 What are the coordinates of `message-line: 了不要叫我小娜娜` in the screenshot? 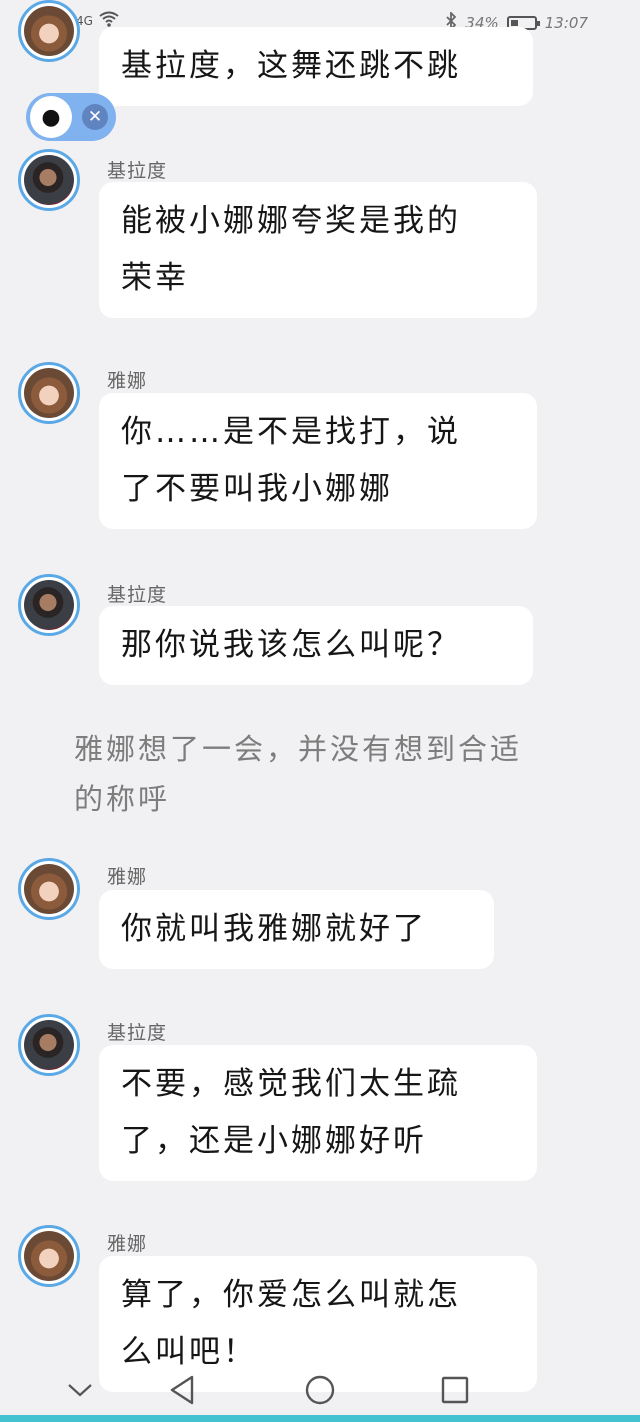 It's located at (257, 489).